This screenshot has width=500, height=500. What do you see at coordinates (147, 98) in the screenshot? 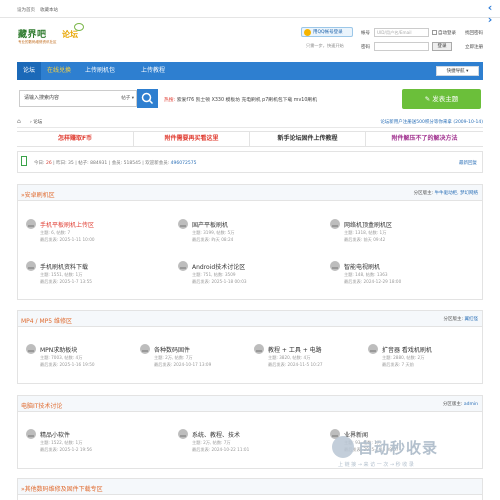
I see `search-button` at bounding box center [147, 98].